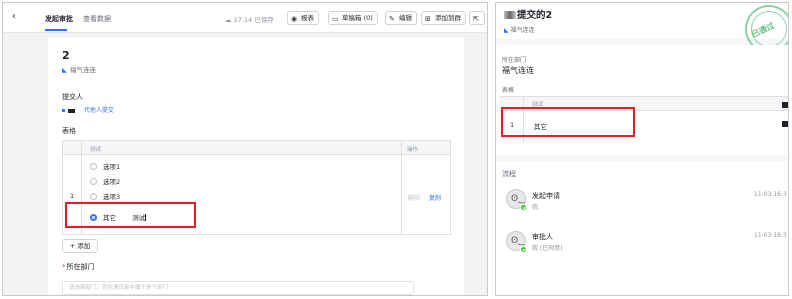  Describe the element at coordinates (256, 148) in the screenshot. I see `table-header: 测试 操作` at that location.